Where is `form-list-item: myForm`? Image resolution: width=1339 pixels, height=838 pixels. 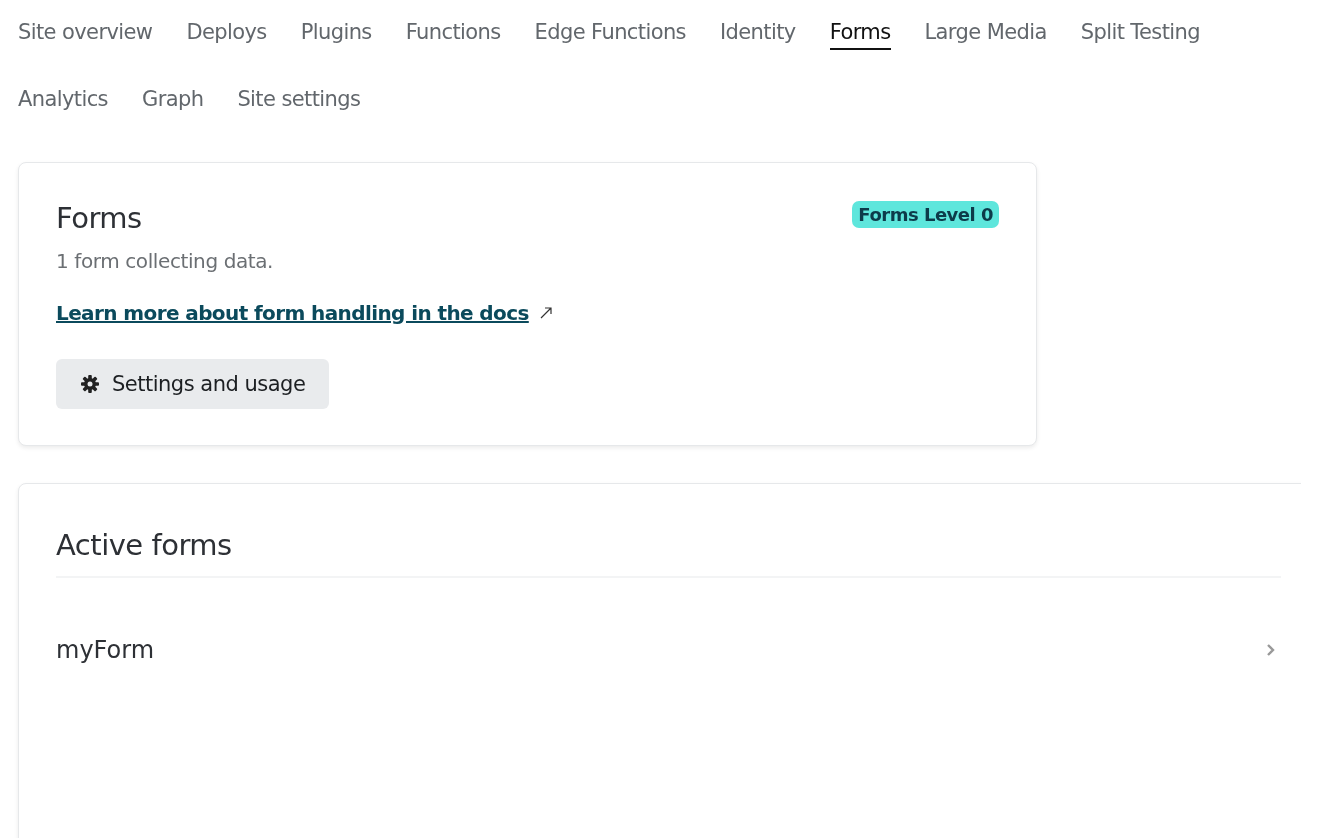
form-list-item: myForm is located at coordinates (668, 650).